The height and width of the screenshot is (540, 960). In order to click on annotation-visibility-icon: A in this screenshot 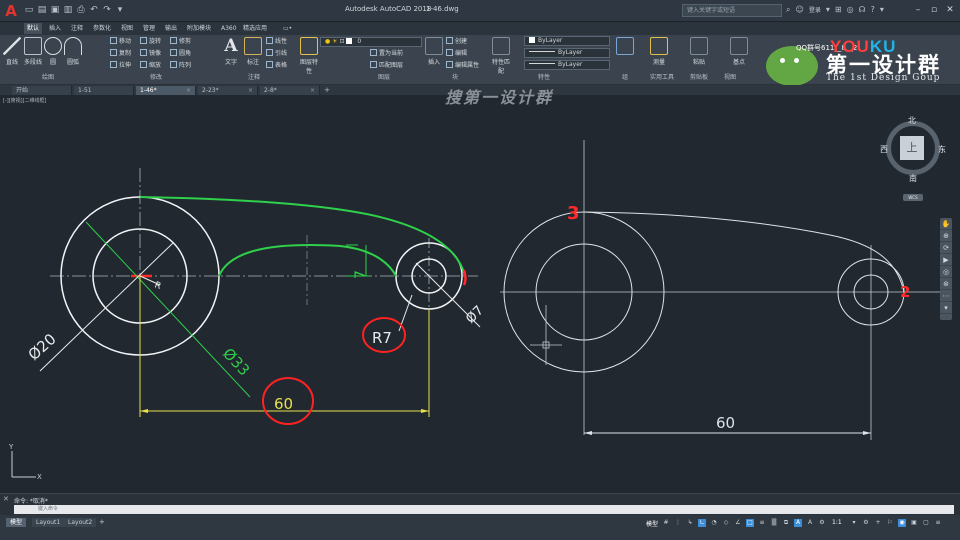, I will do `click(798, 523)`.